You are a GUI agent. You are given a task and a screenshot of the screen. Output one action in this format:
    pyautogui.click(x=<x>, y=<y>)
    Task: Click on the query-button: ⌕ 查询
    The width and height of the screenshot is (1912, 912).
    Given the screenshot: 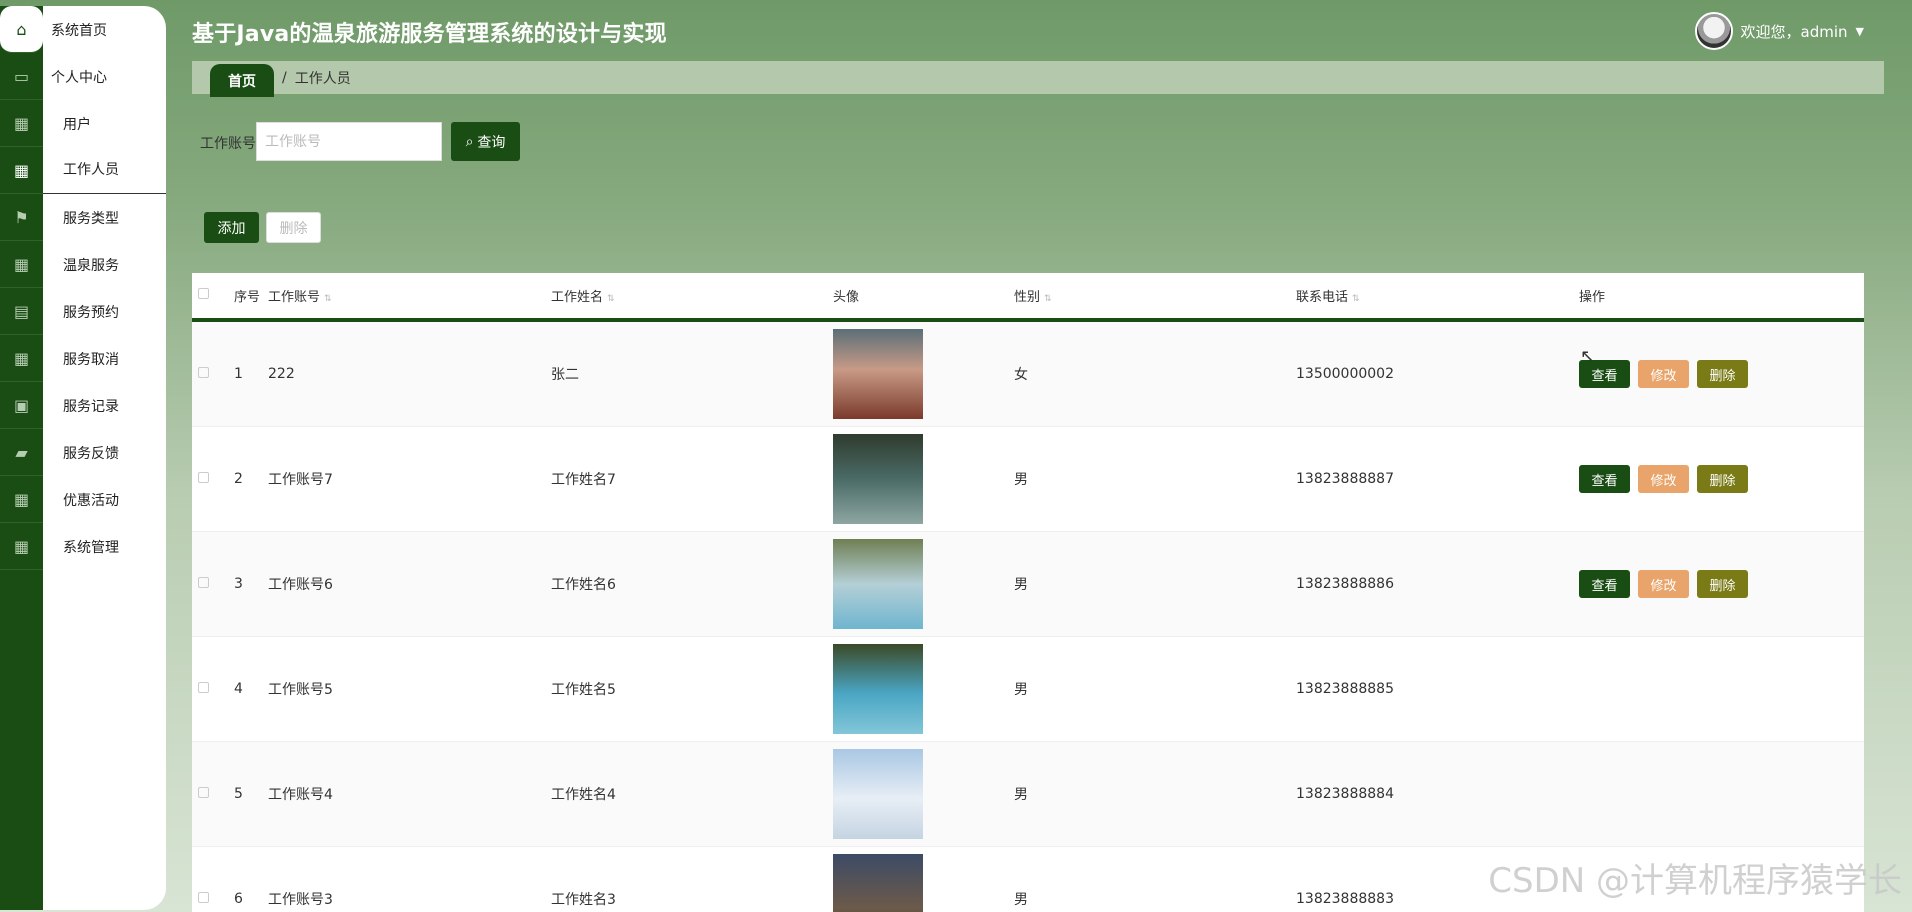 What is the action you would take?
    pyautogui.click(x=485, y=141)
    